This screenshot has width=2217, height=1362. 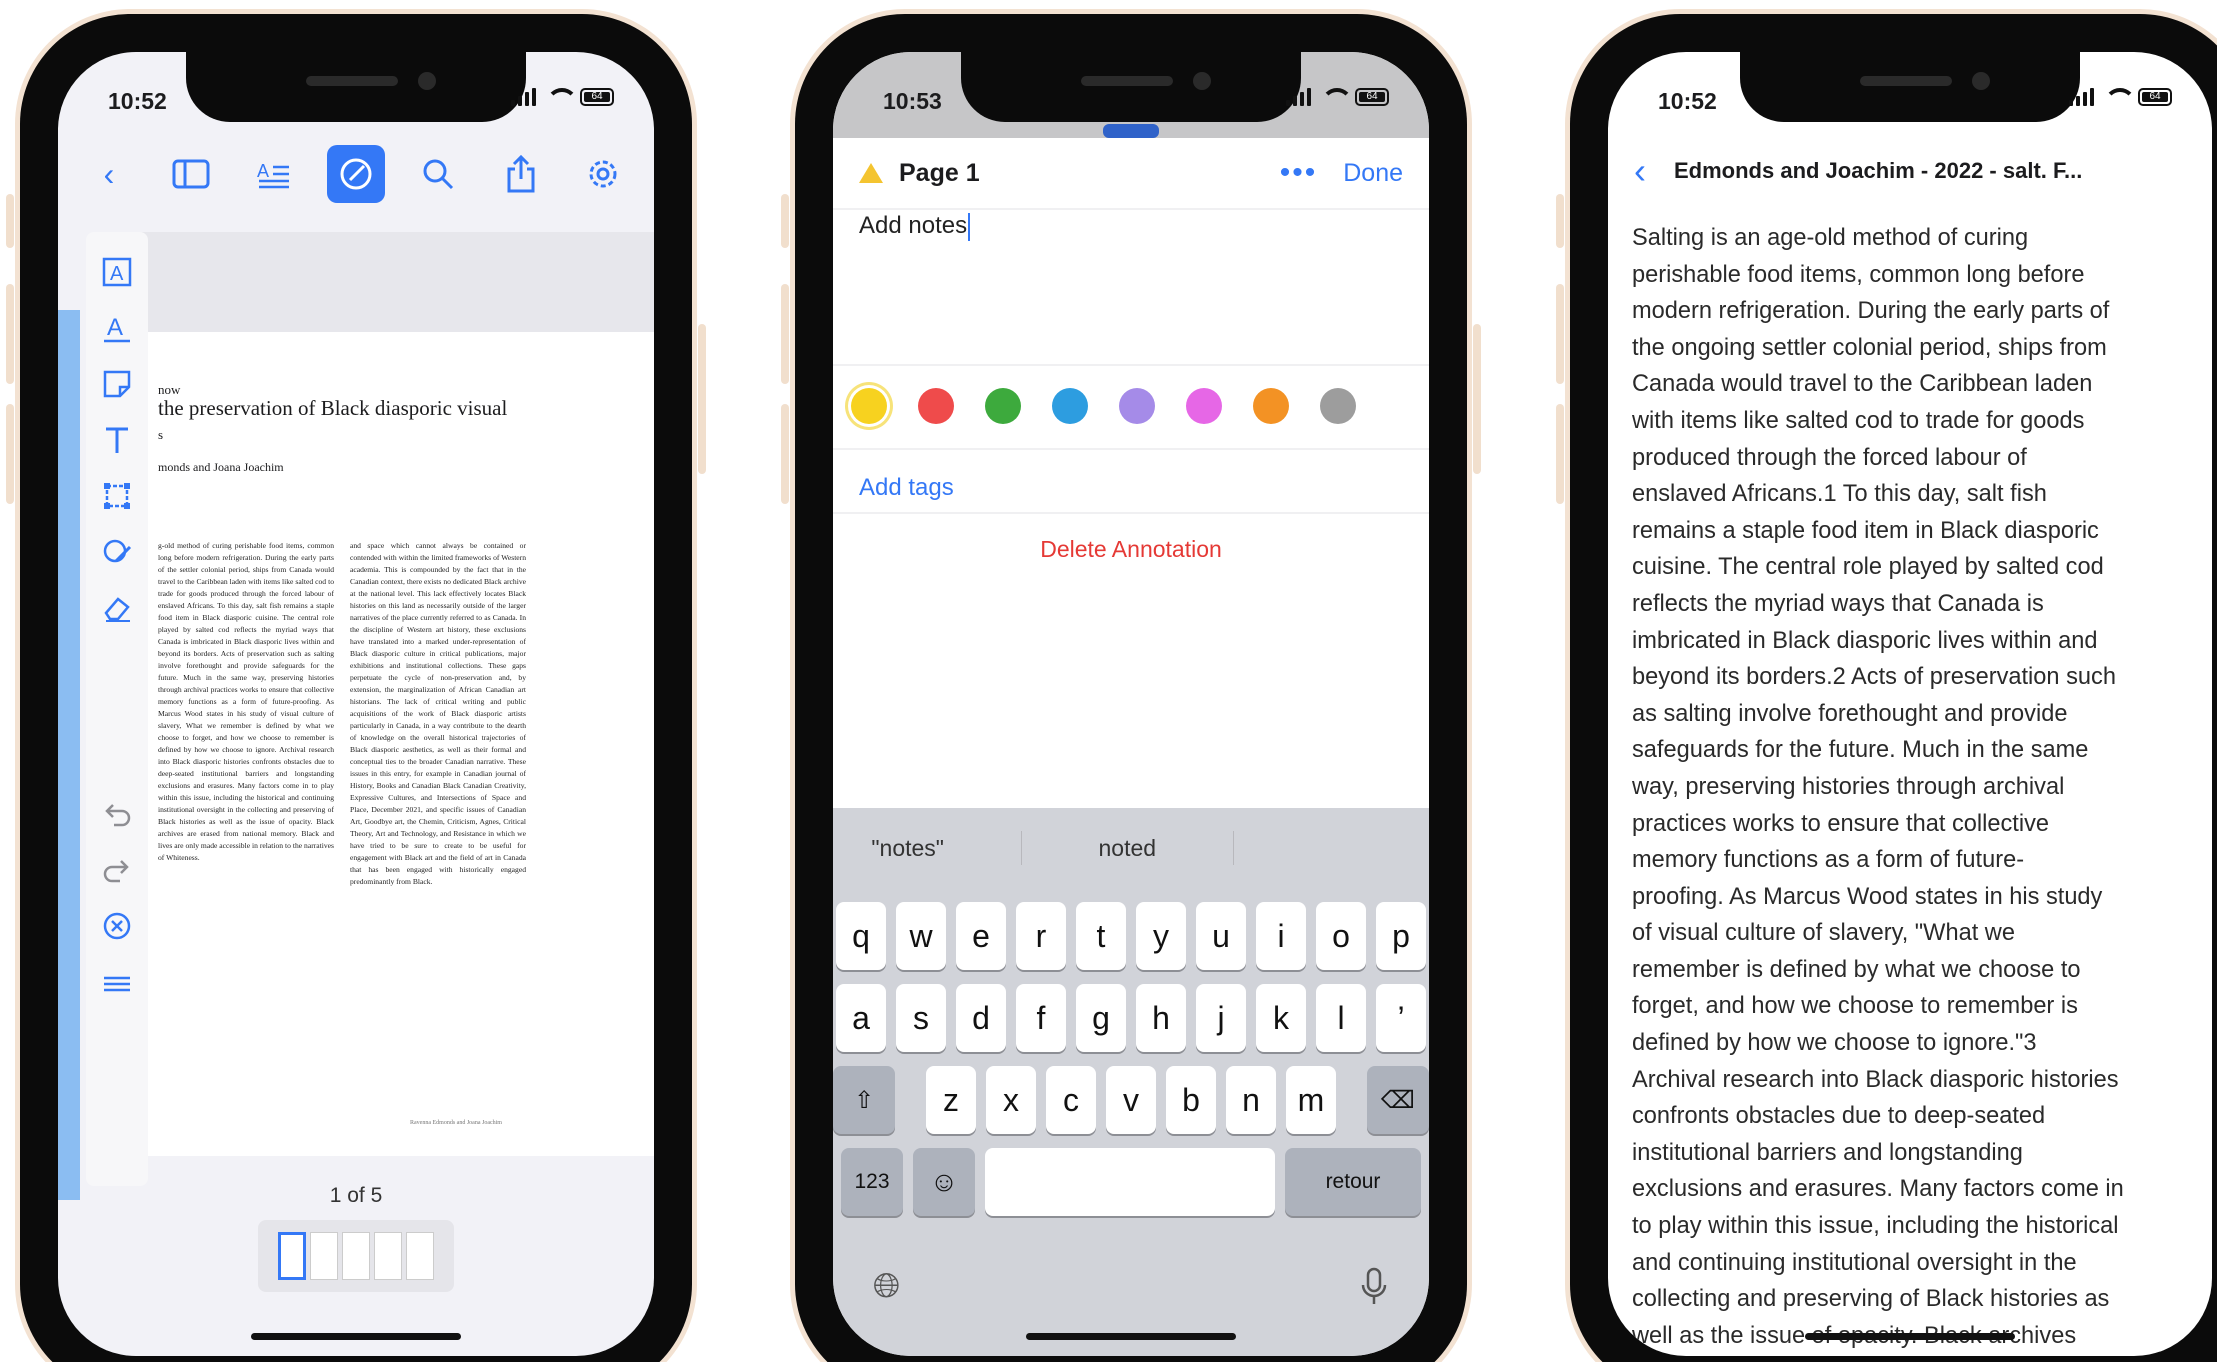 I want to click on delete-annotation-button: Delete Annotation, so click(x=1131, y=549).